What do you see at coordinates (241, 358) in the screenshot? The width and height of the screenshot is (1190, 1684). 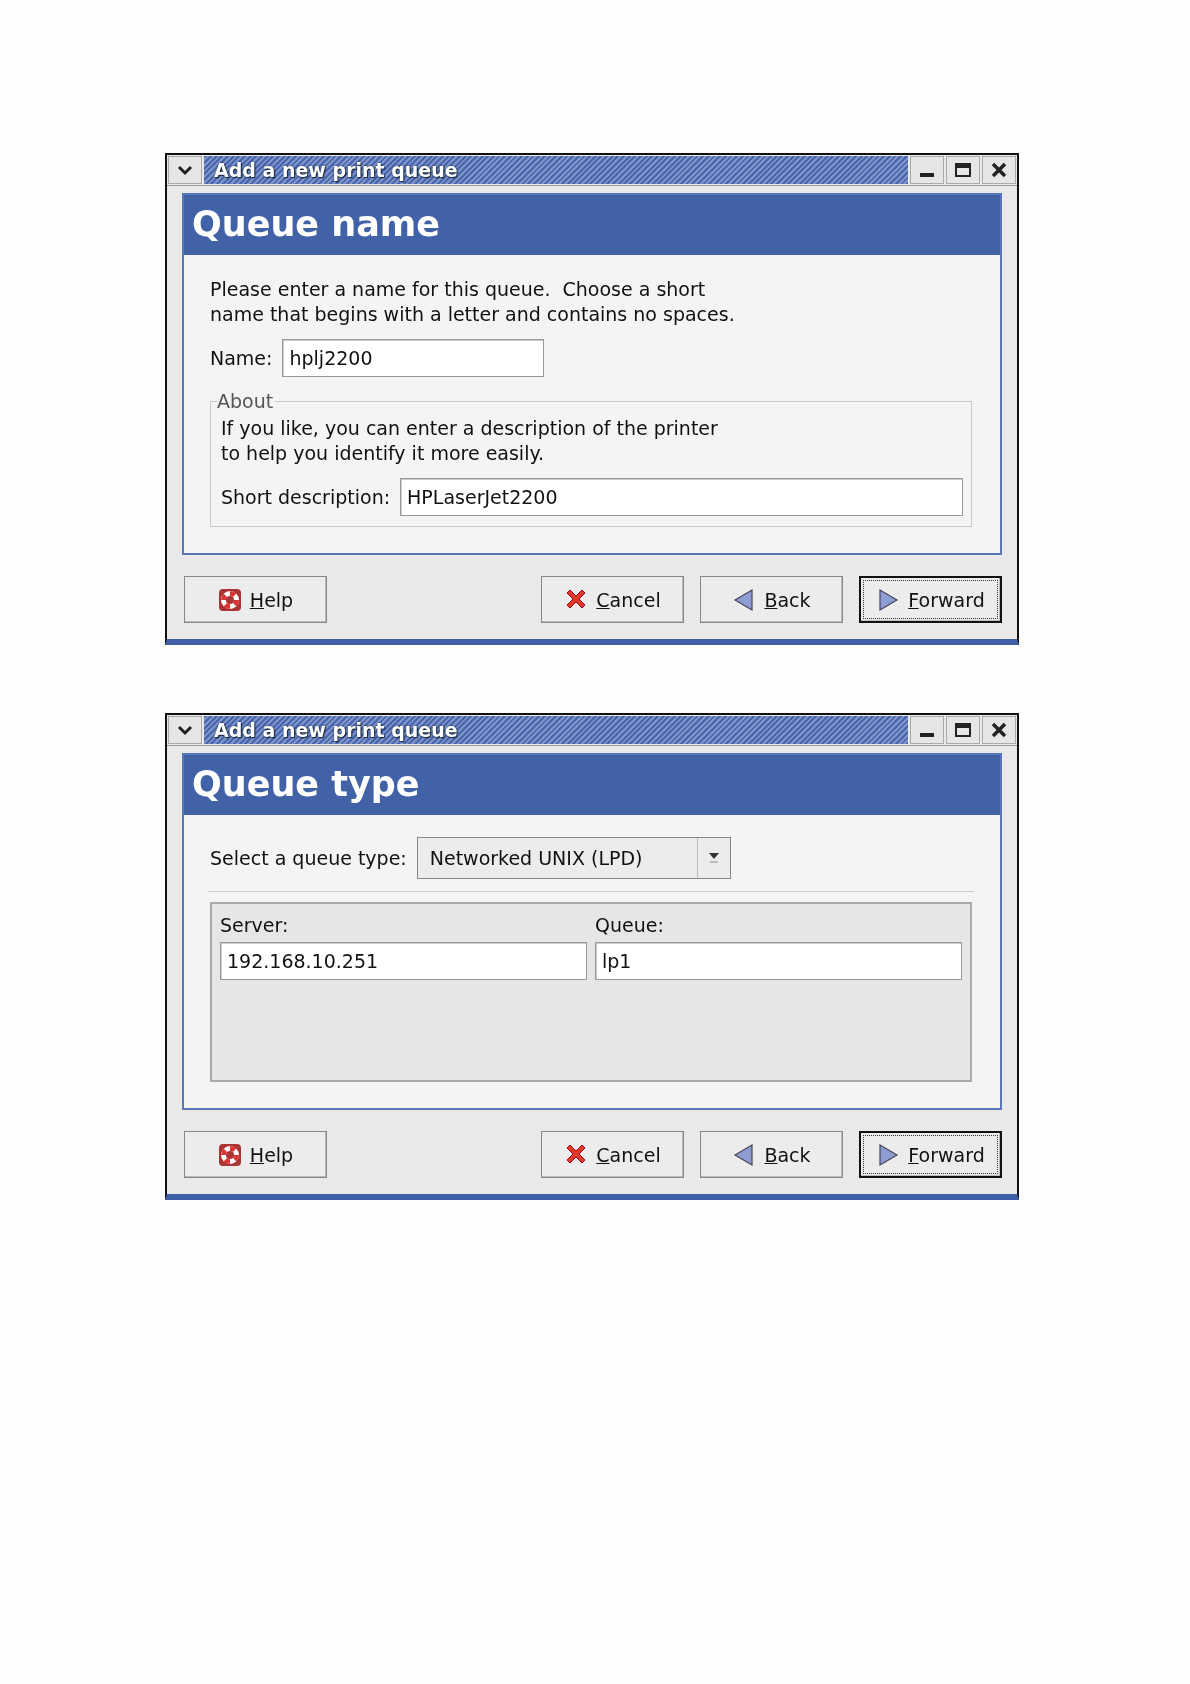 I see `field-label: Name:` at bounding box center [241, 358].